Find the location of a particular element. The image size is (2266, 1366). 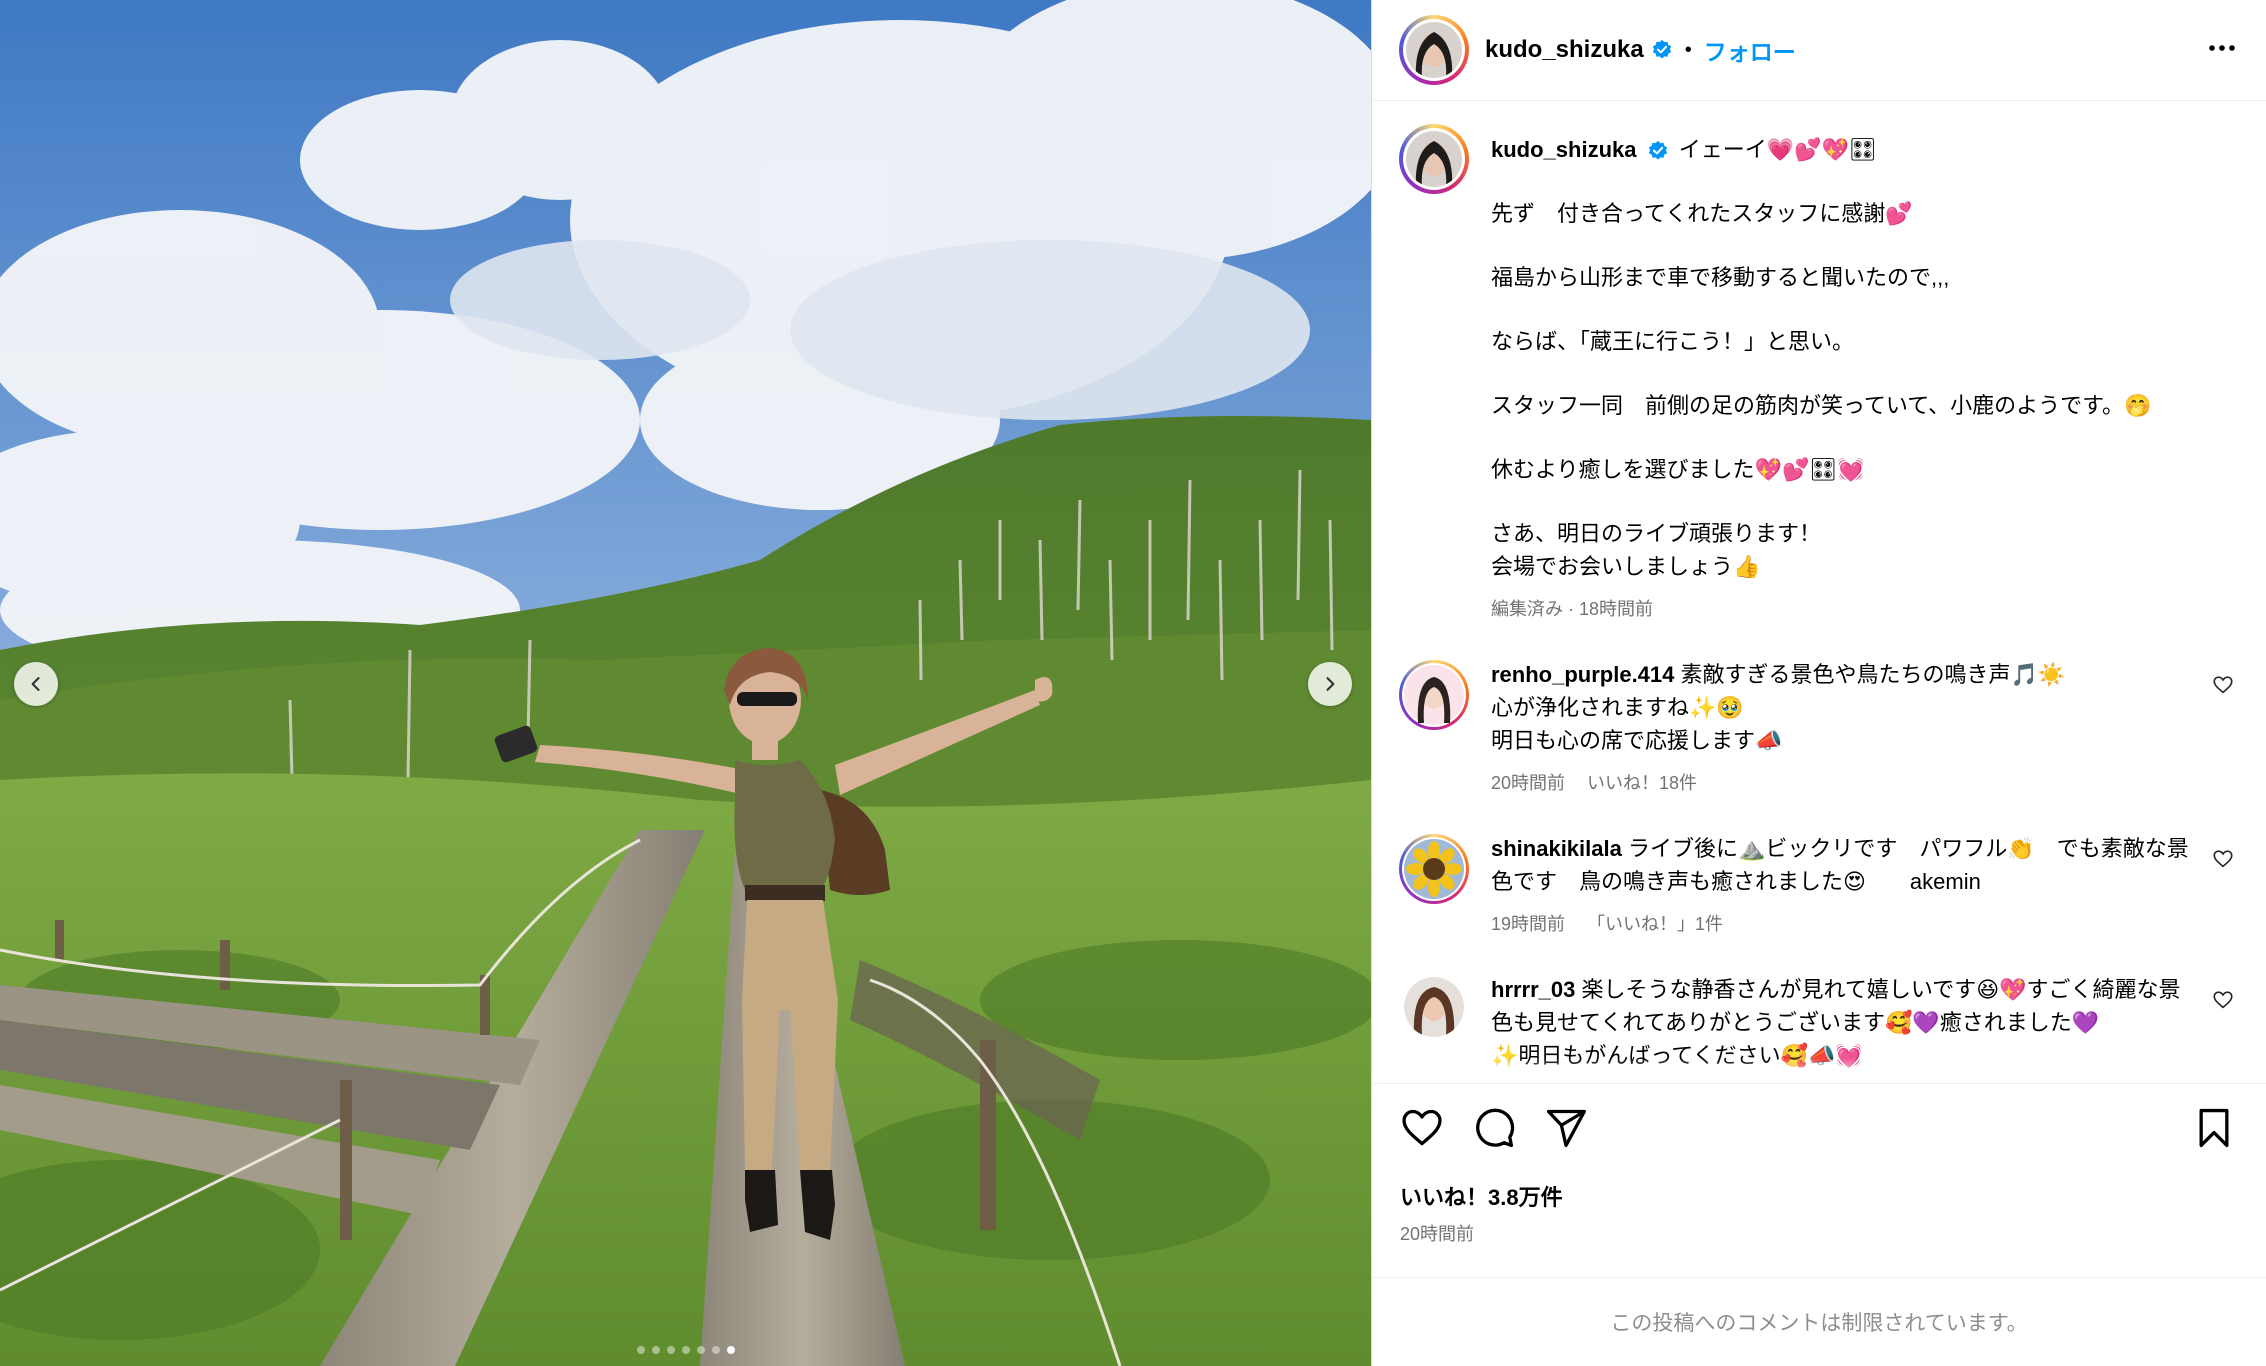

comment-text: 心が浄化されますね✨🥹 is located at coordinates (1617, 707).